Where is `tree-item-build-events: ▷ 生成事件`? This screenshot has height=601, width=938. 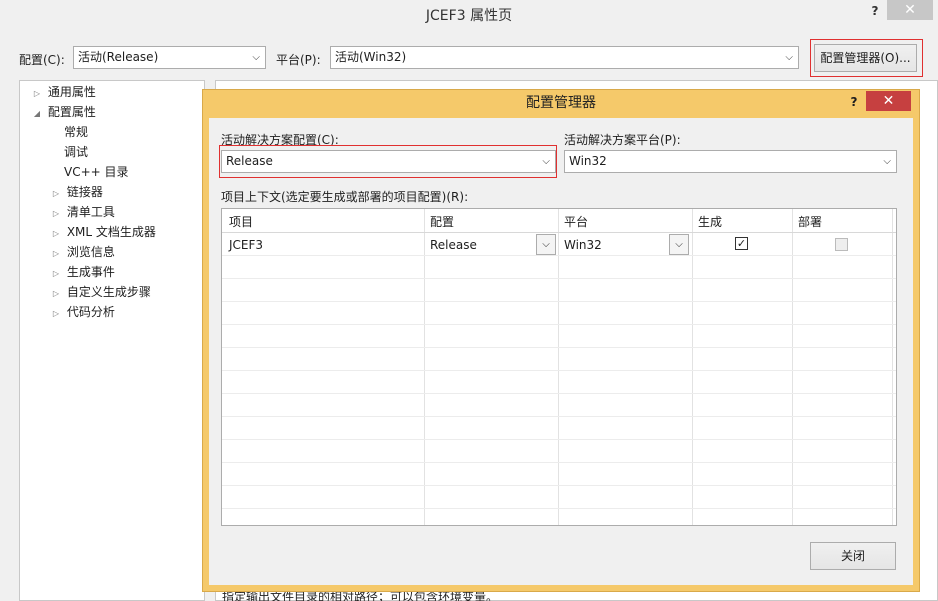 tree-item-build-events: ▷ 生成事件 is located at coordinates (82, 272).